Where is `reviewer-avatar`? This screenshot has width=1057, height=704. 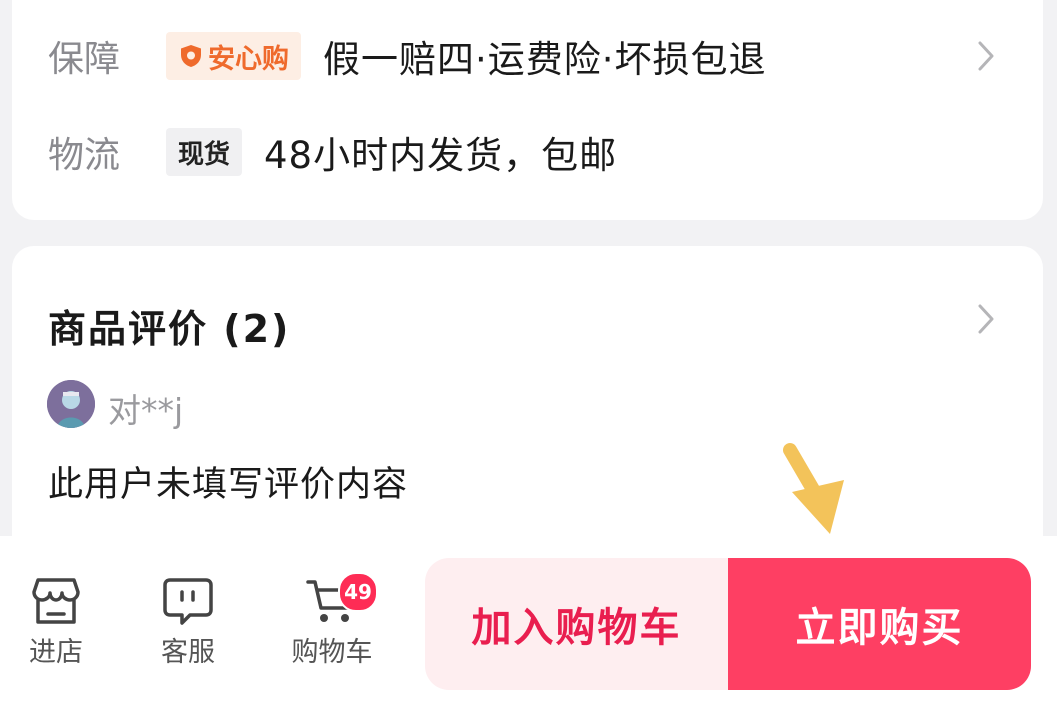
reviewer-avatar is located at coordinates (71, 404).